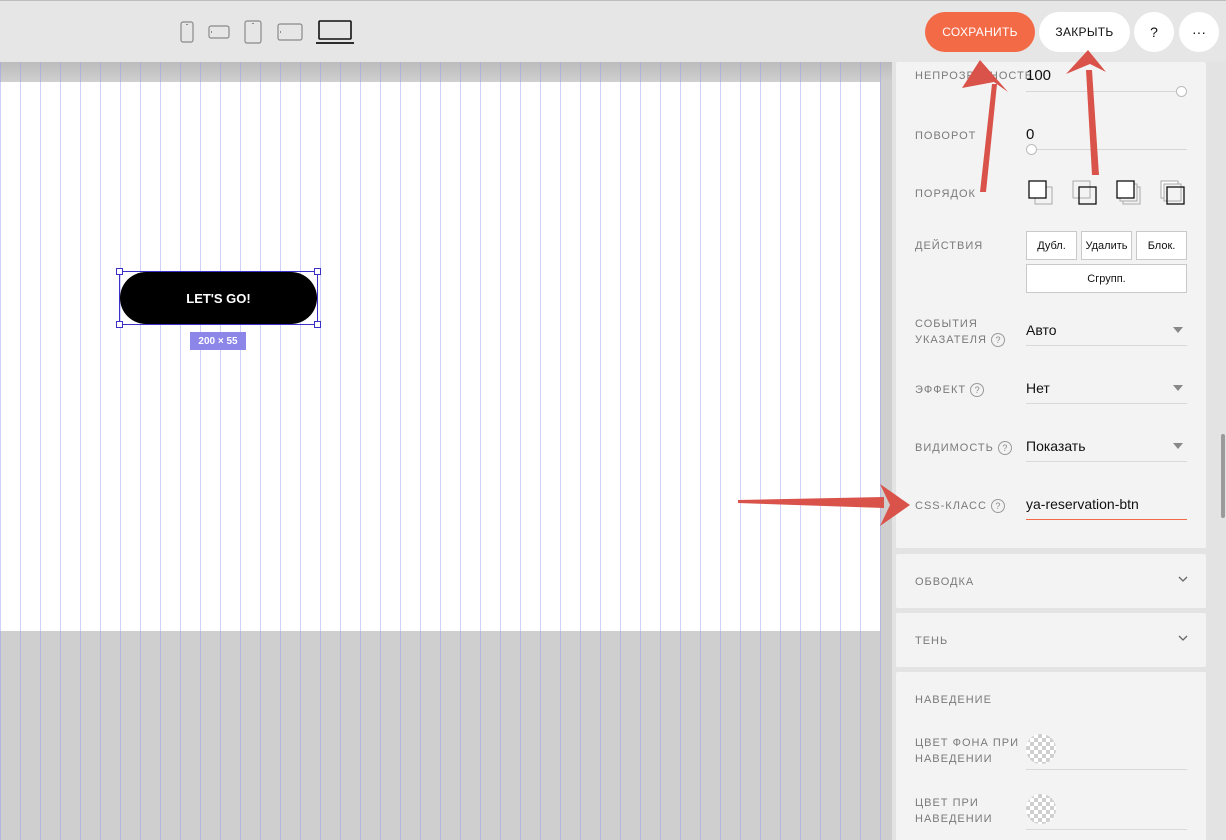 This screenshot has height=840, width=1226. What do you see at coordinates (187, 32) in the screenshot?
I see `phone-portrait-icon` at bounding box center [187, 32].